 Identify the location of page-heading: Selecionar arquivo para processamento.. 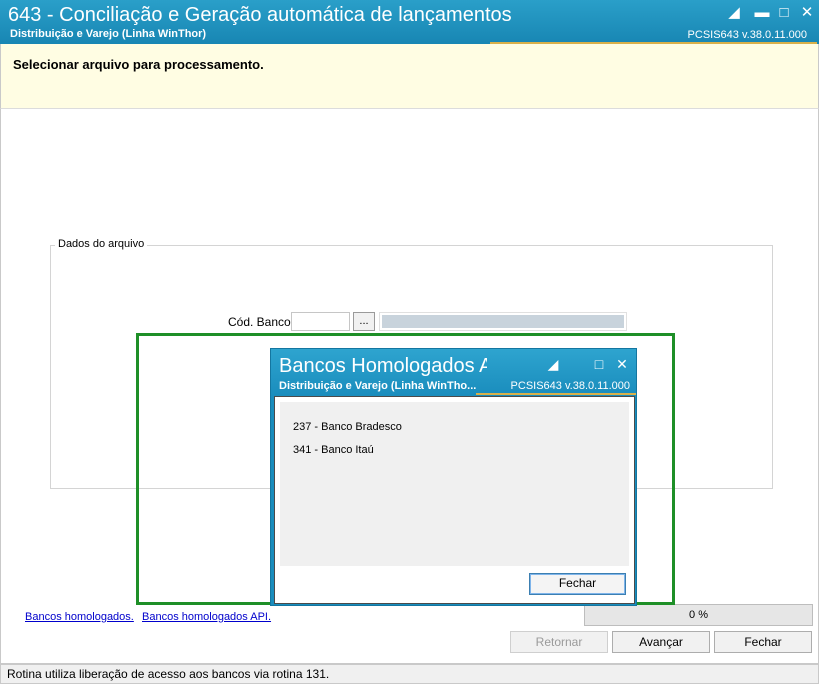
(138, 64).